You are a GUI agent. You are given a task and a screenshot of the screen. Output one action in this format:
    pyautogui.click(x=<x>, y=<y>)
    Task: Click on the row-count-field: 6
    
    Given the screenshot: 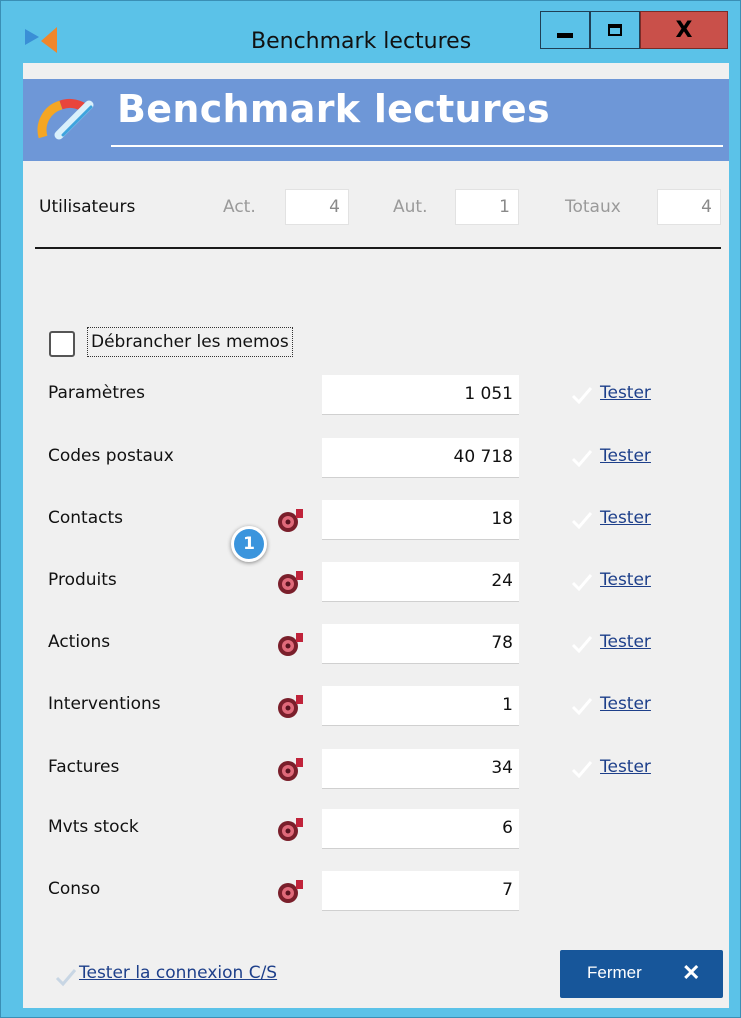 What is the action you would take?
    pyautogui.click(x=420, y=829)
    